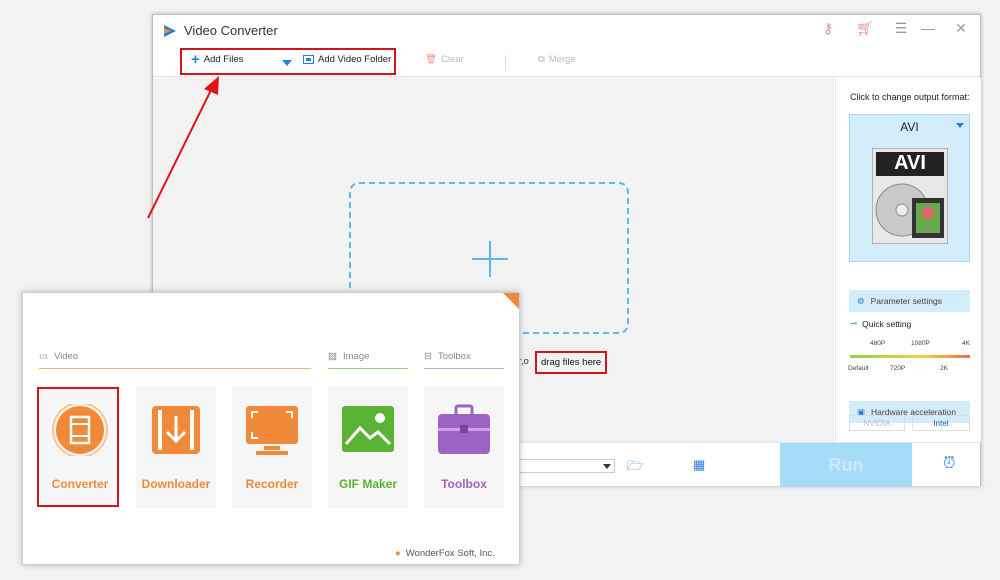  I want to click on gif-maker-icon, so click(368, 429).